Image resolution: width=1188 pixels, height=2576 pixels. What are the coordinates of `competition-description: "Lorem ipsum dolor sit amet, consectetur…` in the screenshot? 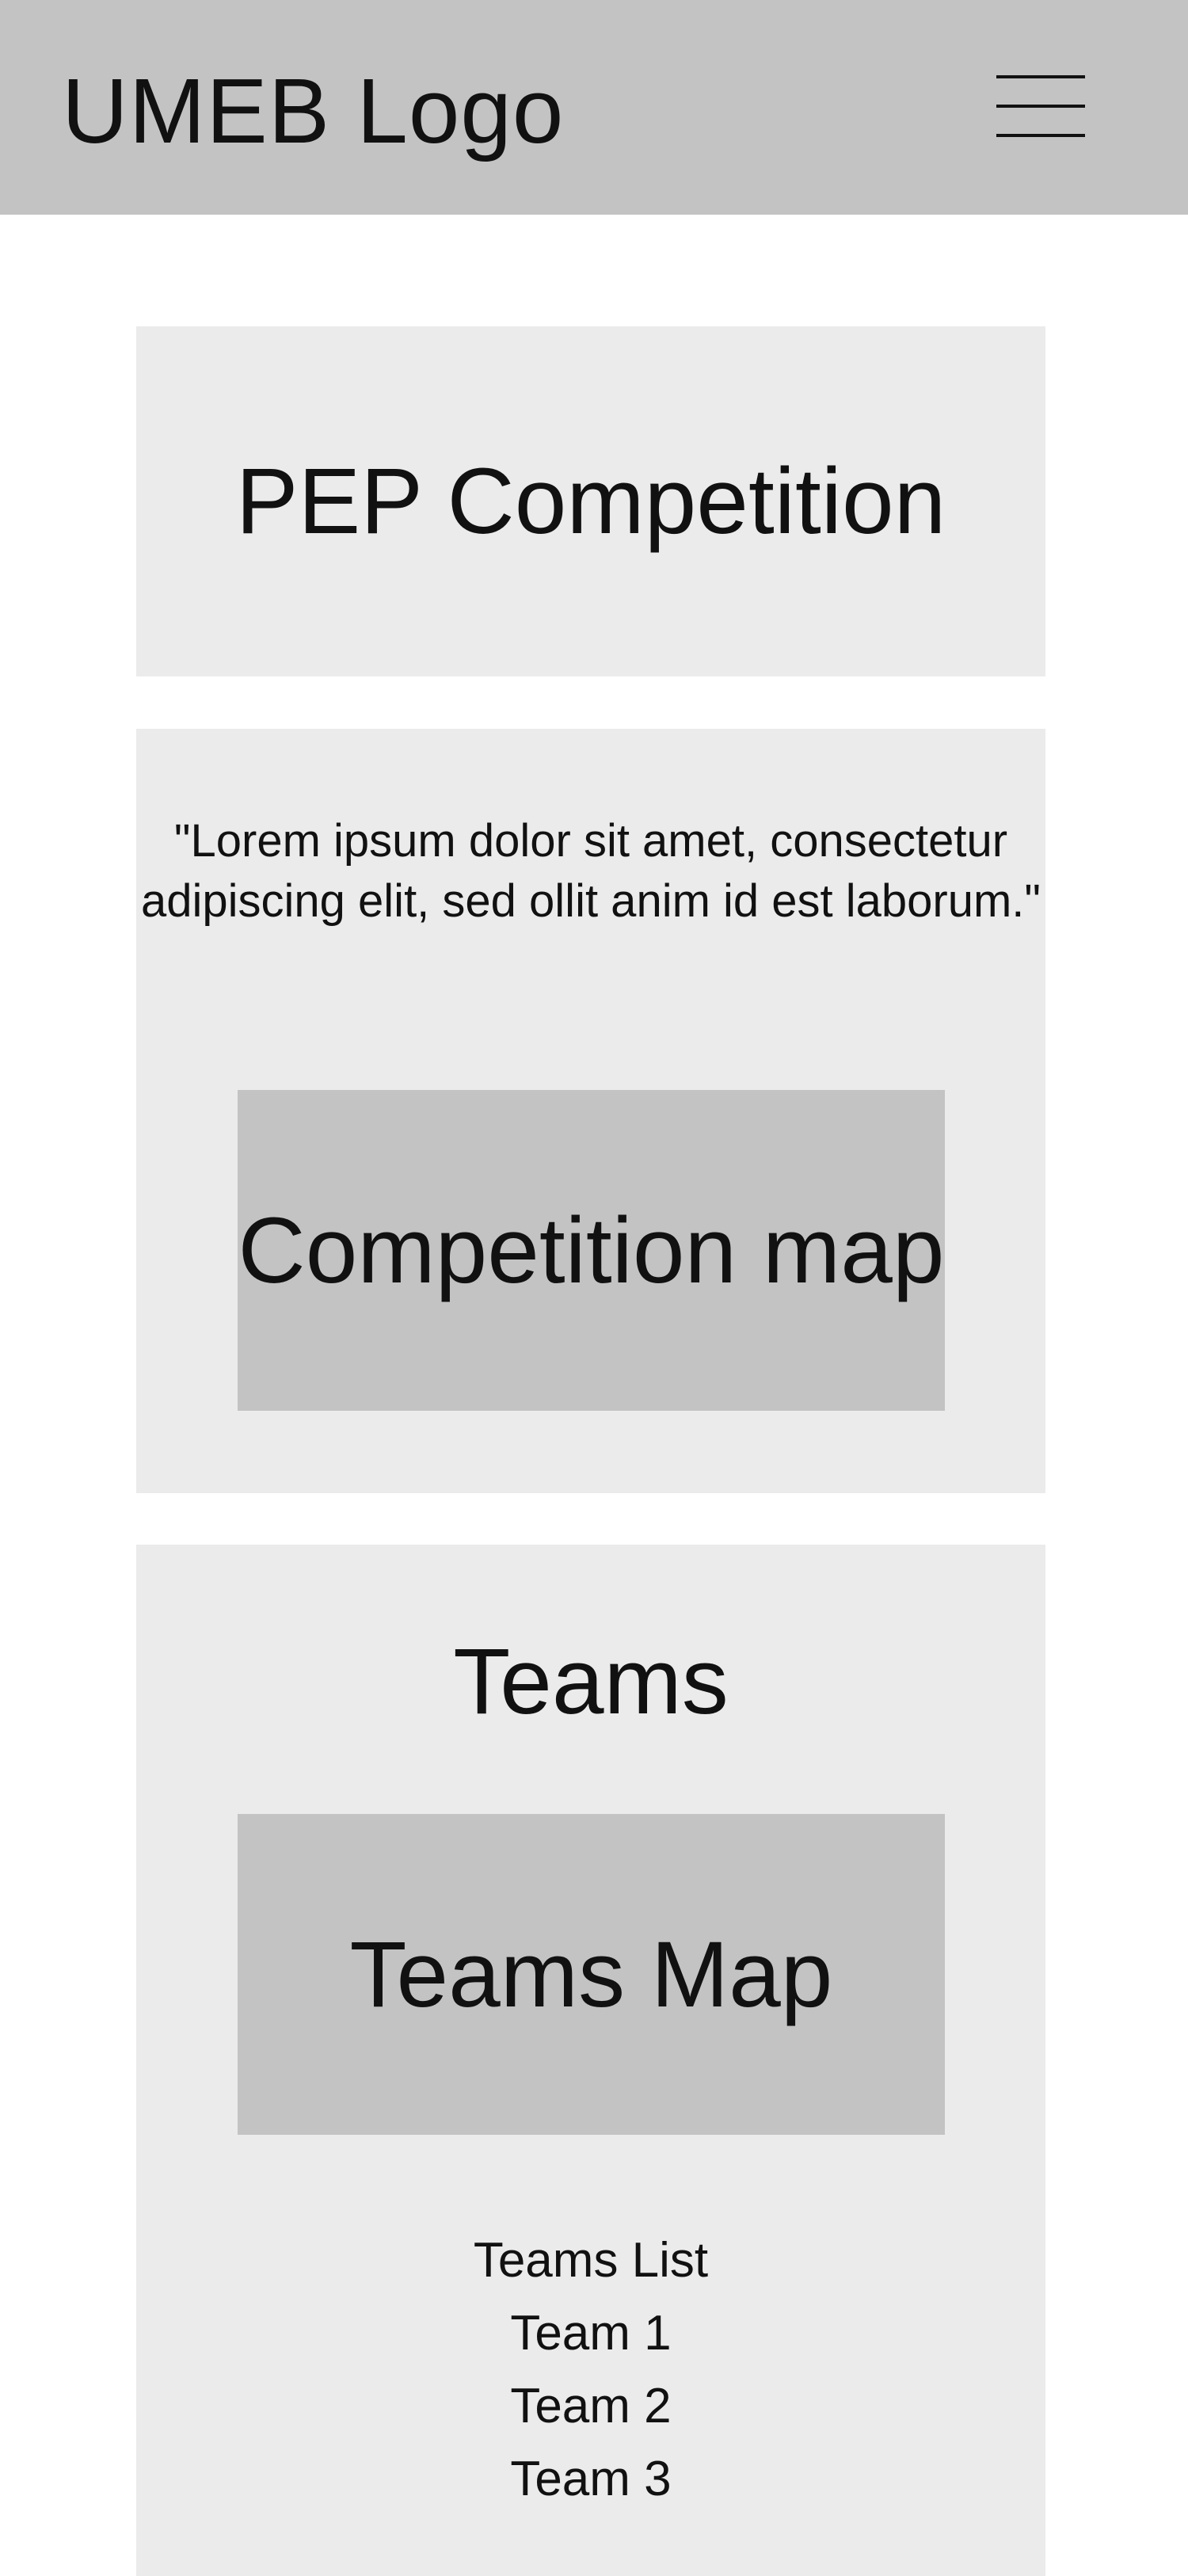 It's located at (590, 871).